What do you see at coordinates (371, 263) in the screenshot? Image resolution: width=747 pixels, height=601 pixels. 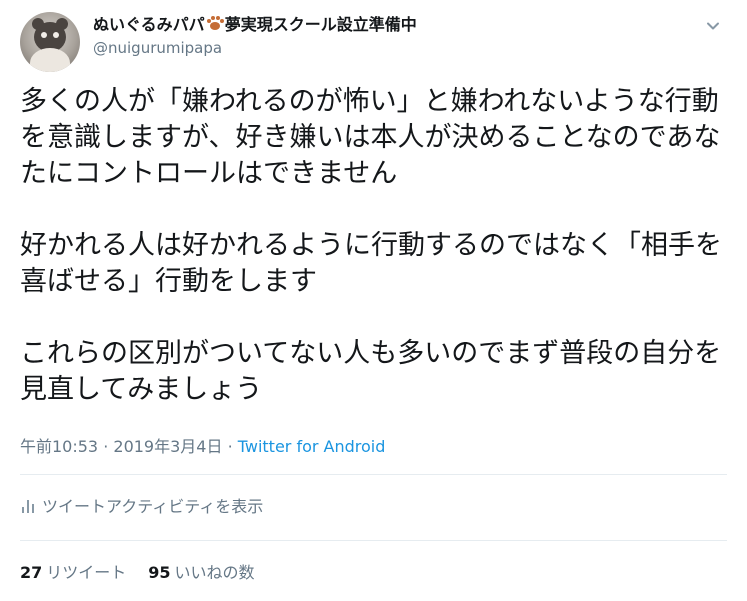 I see `tweet-paragraph-2: 好かれる人は好かれるように行動するのではなく「相手を喜ばせる」行動をします` at bounding box center [371, 263].